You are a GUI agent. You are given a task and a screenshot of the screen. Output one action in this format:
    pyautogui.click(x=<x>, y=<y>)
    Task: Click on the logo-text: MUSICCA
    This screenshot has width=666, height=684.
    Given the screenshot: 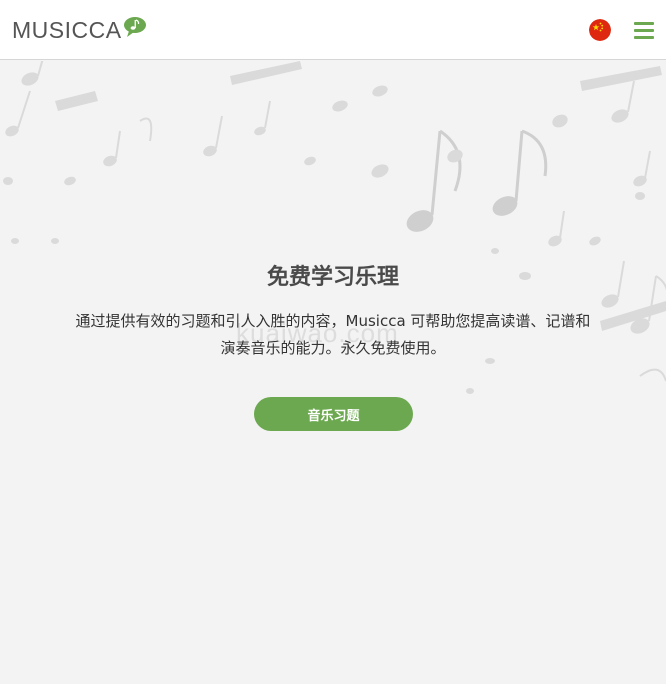 What is the action you would take?
    pyautogui.click(x=67, y=30)
    